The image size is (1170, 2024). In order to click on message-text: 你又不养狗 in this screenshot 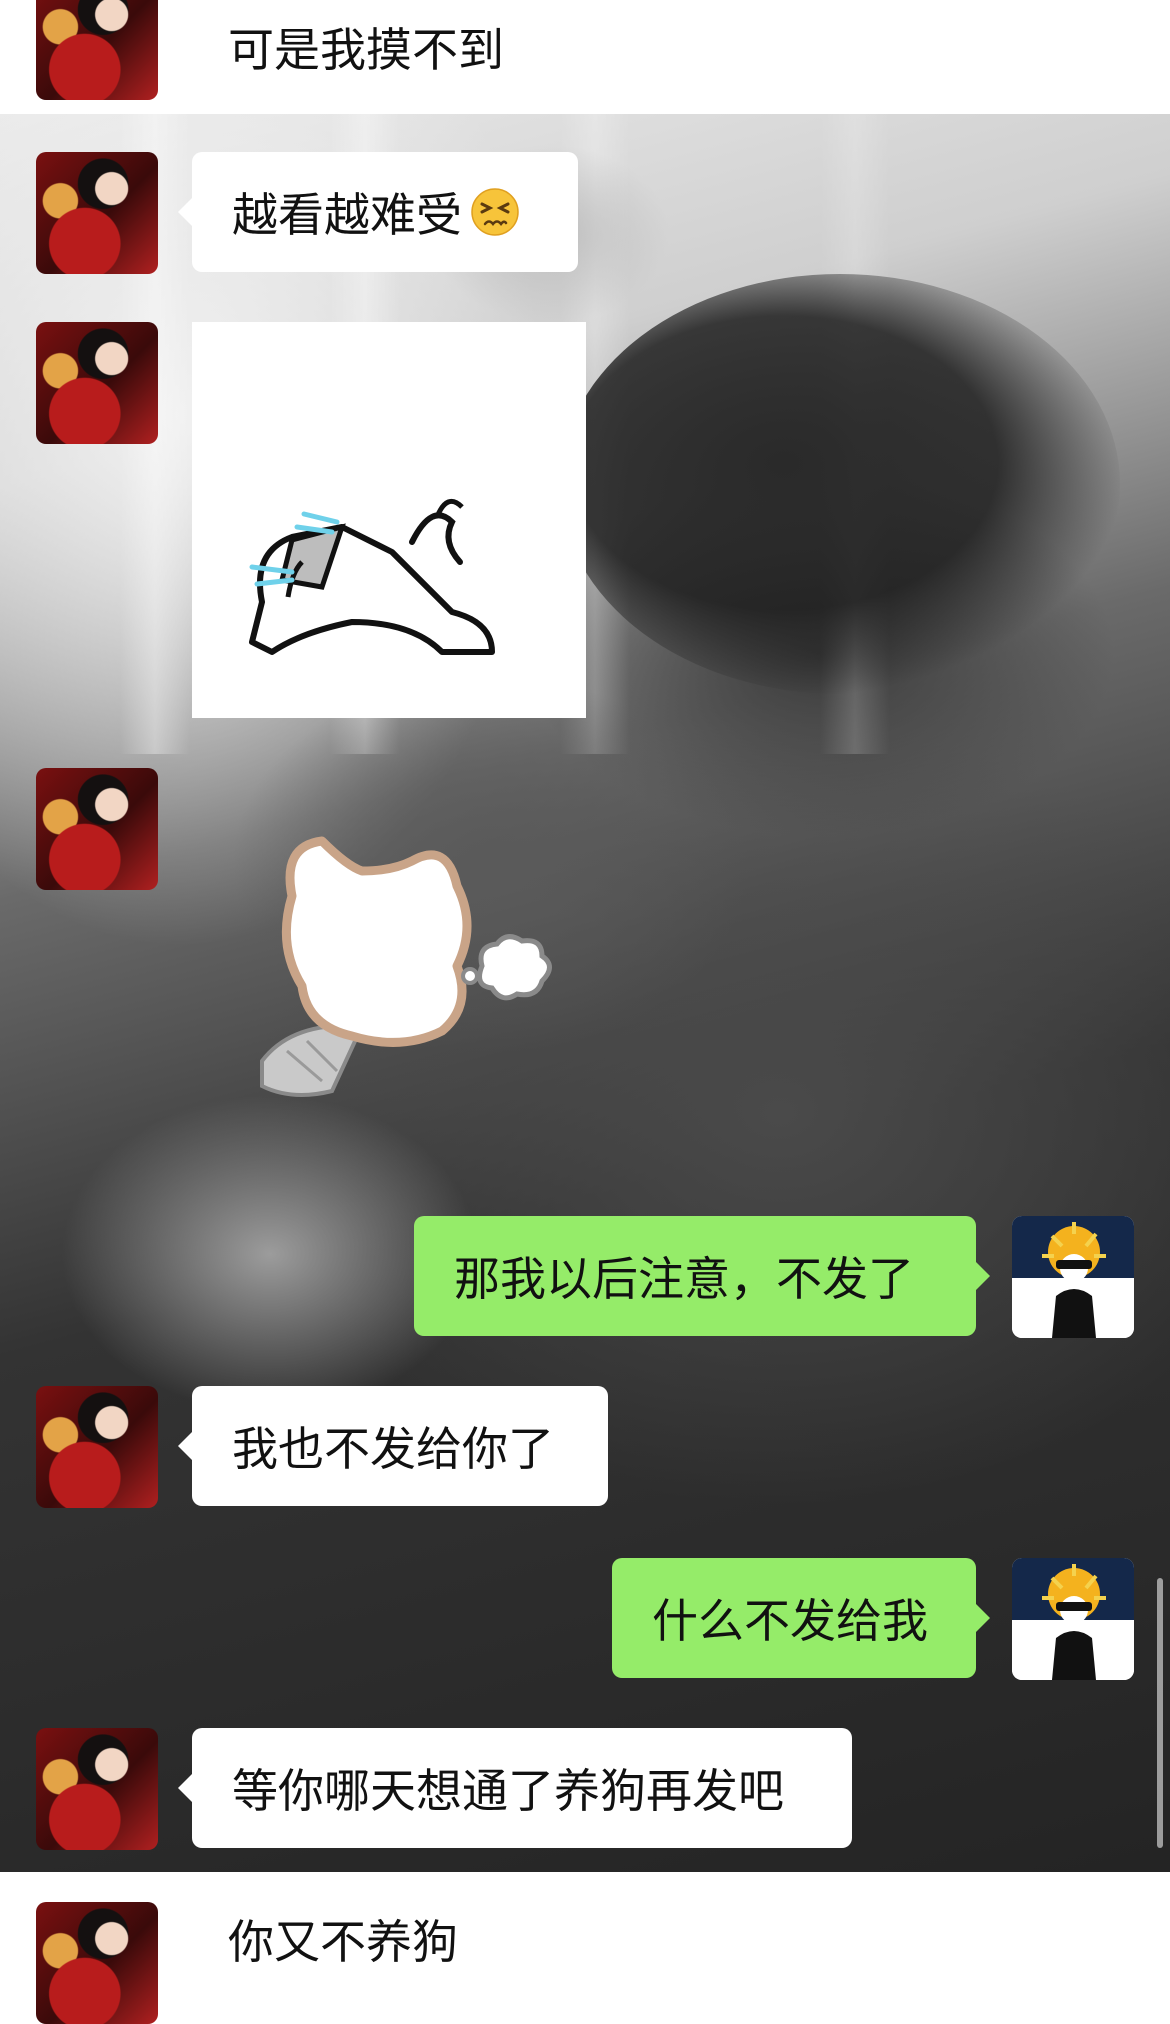, I will do `click(343, 1942)`.